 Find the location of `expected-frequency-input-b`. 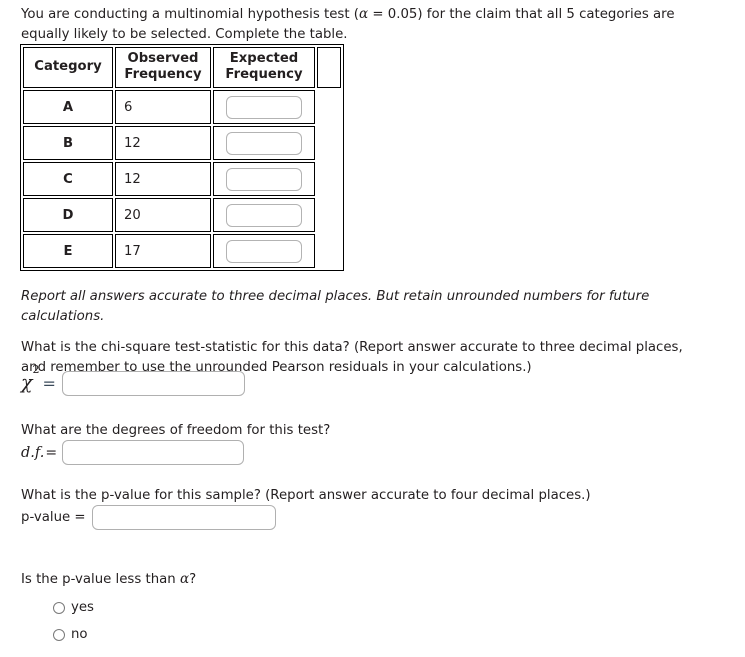

expected-frequency-input-b is located at coordinates (264, 143).